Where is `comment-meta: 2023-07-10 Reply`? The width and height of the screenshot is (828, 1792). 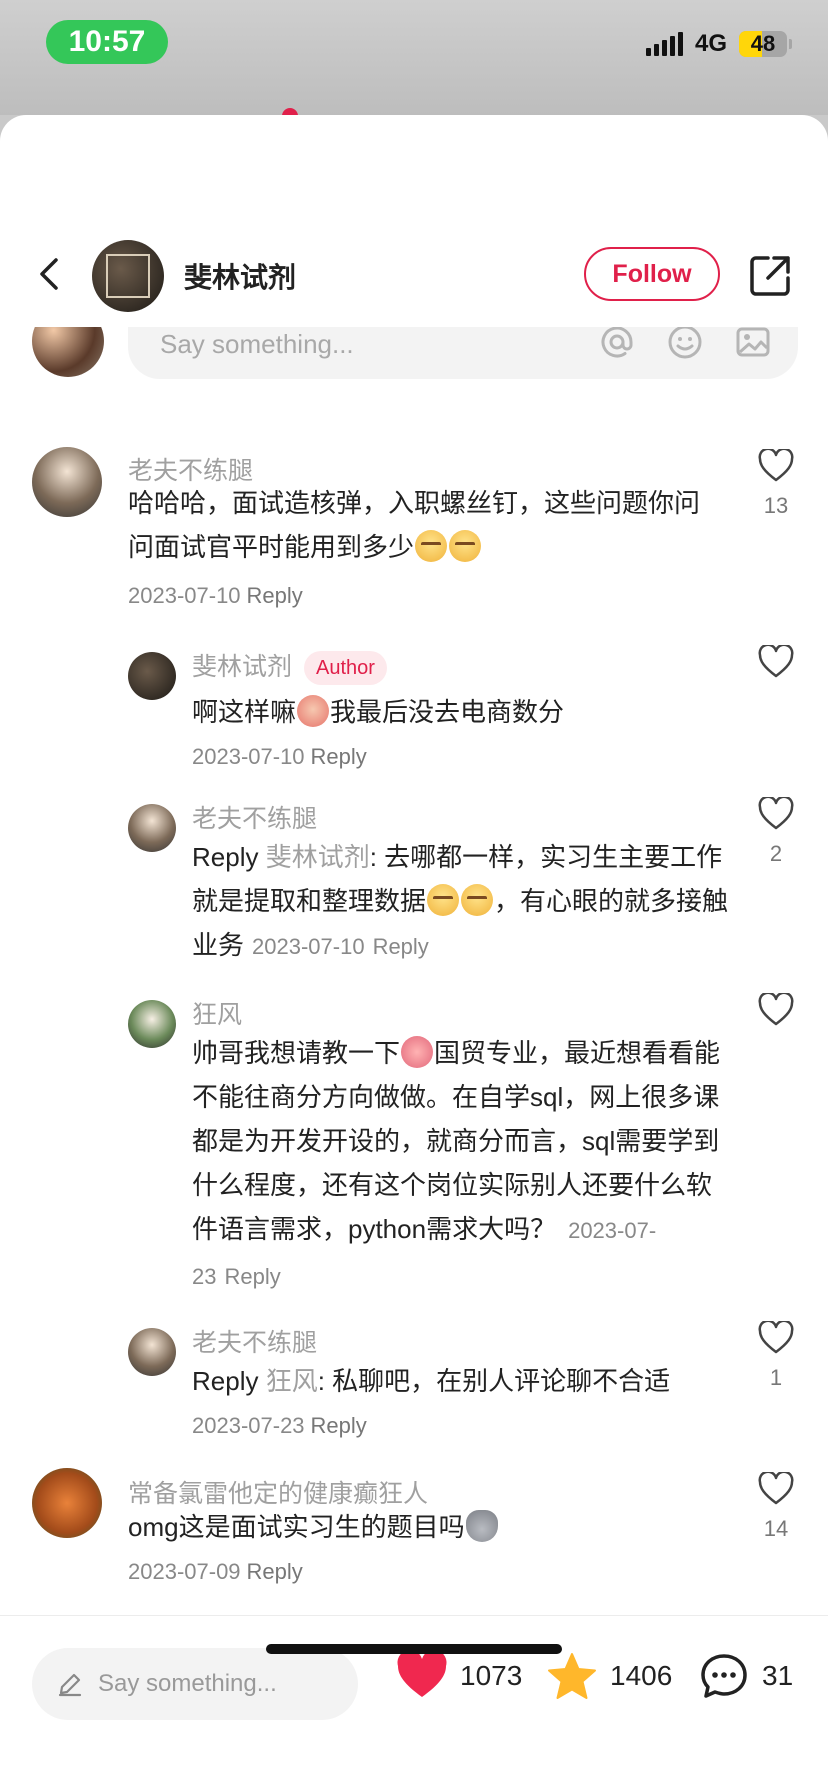 comment-meta: 2023-07-10 Reply is located at coordinates (215, 596).